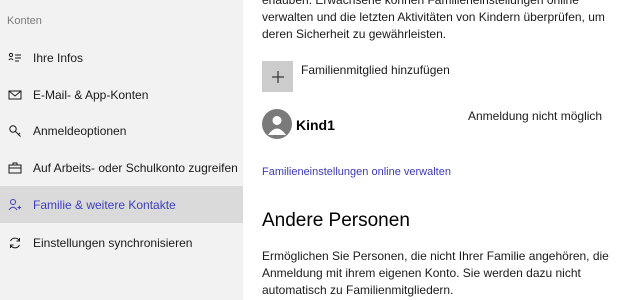  Describe the element at coordinates (15, 243) in the screenshot. I see `sync-icon` at that location.